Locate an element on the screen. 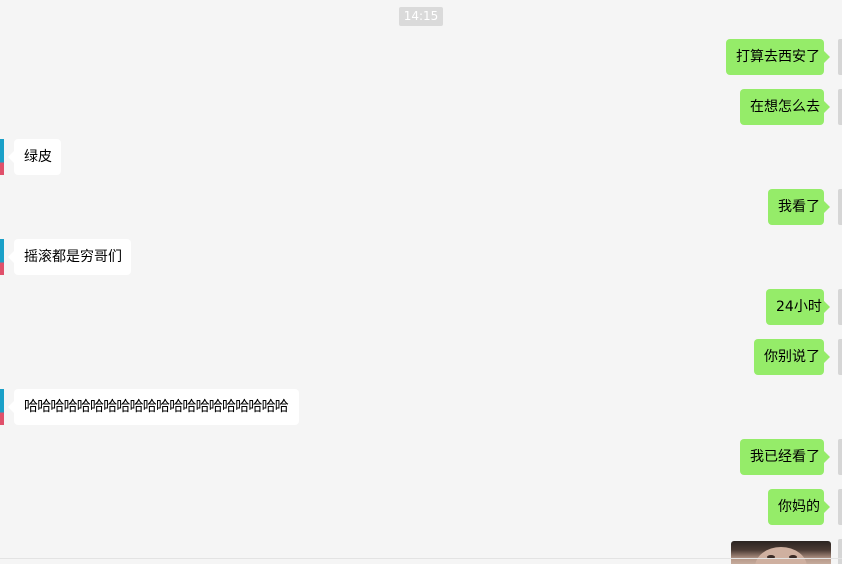  message-row-incoming: 绿皮 is located at coordinates (421, 157).